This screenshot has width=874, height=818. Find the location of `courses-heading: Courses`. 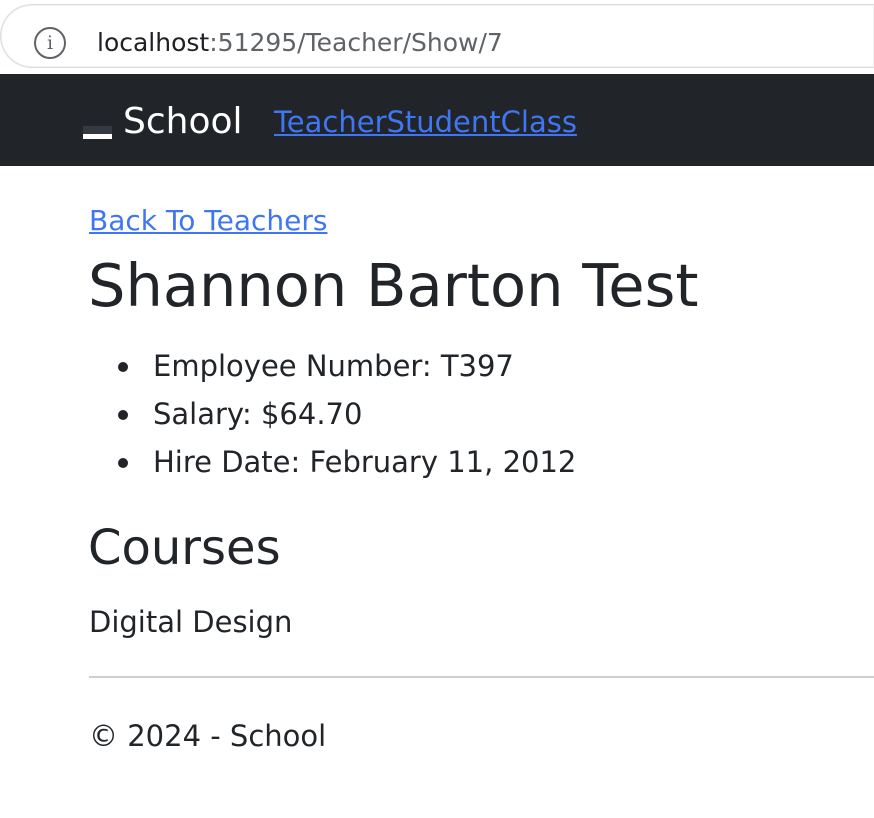

courses-heading: Courses is located at coordinates (184, 548).